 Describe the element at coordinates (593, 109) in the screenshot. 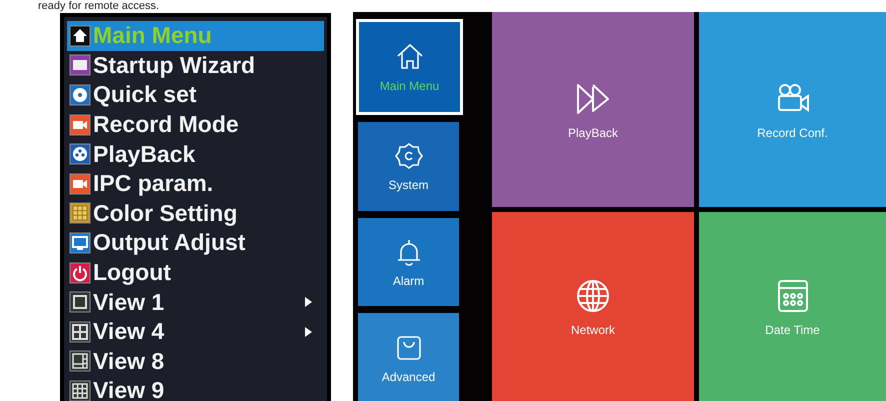

I see `menu-tile: PlayBack` at that location.